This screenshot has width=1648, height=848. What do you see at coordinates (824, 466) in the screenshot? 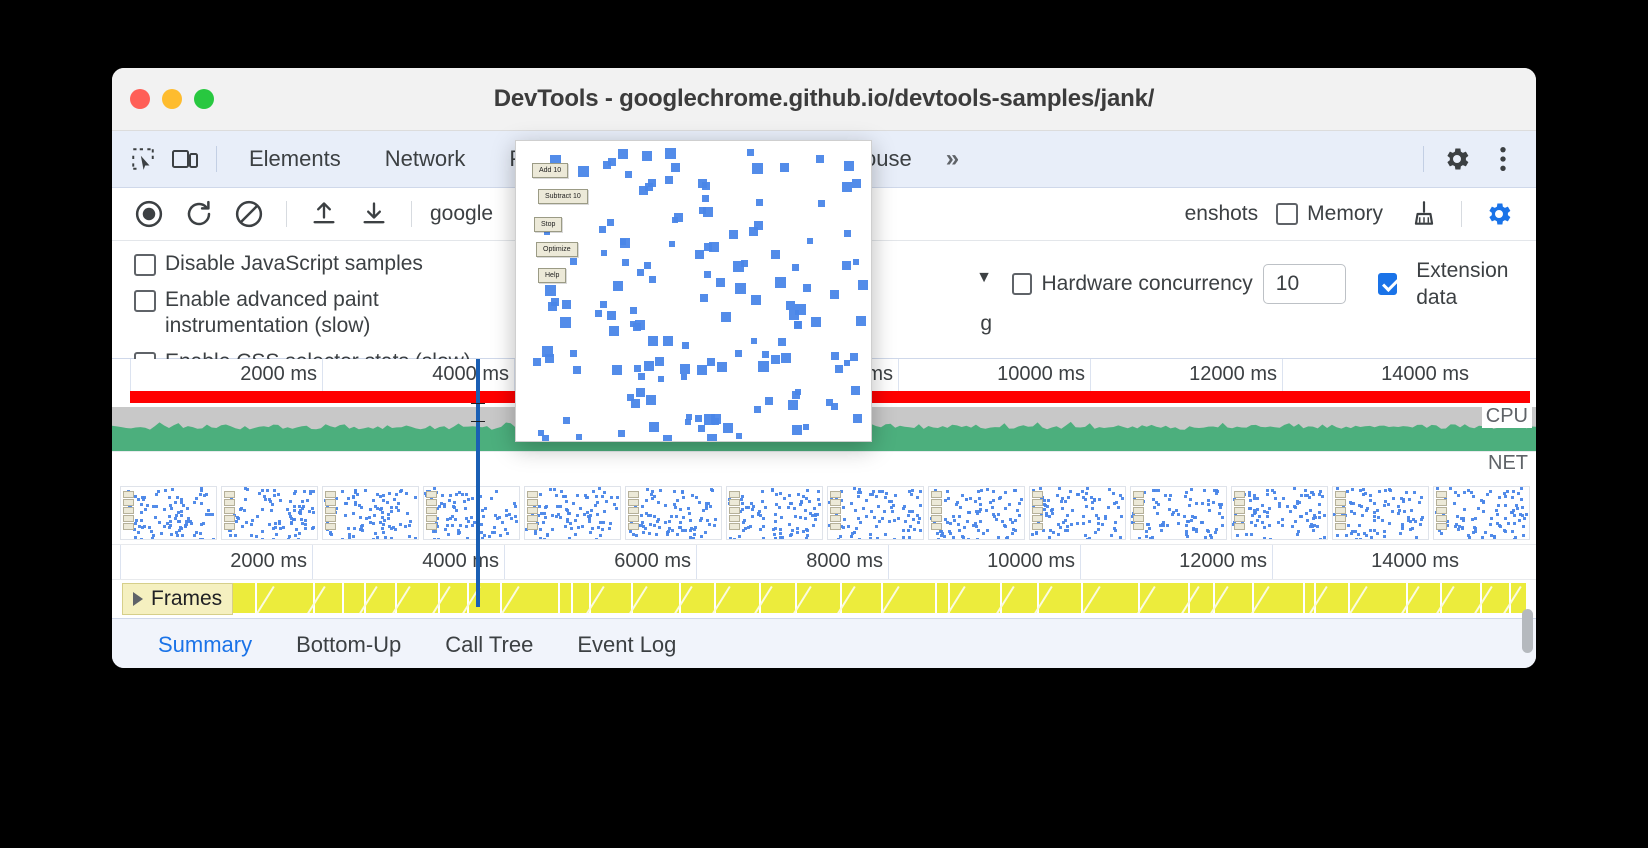
I see `network-band: NET` at bounding box center [824, 466].